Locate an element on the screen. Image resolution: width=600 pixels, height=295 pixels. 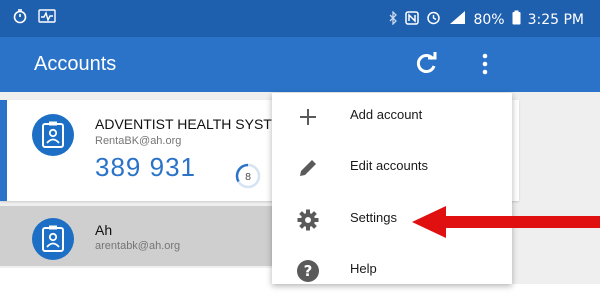
menu-item-label: Add account is located at coordinates (386, 114).